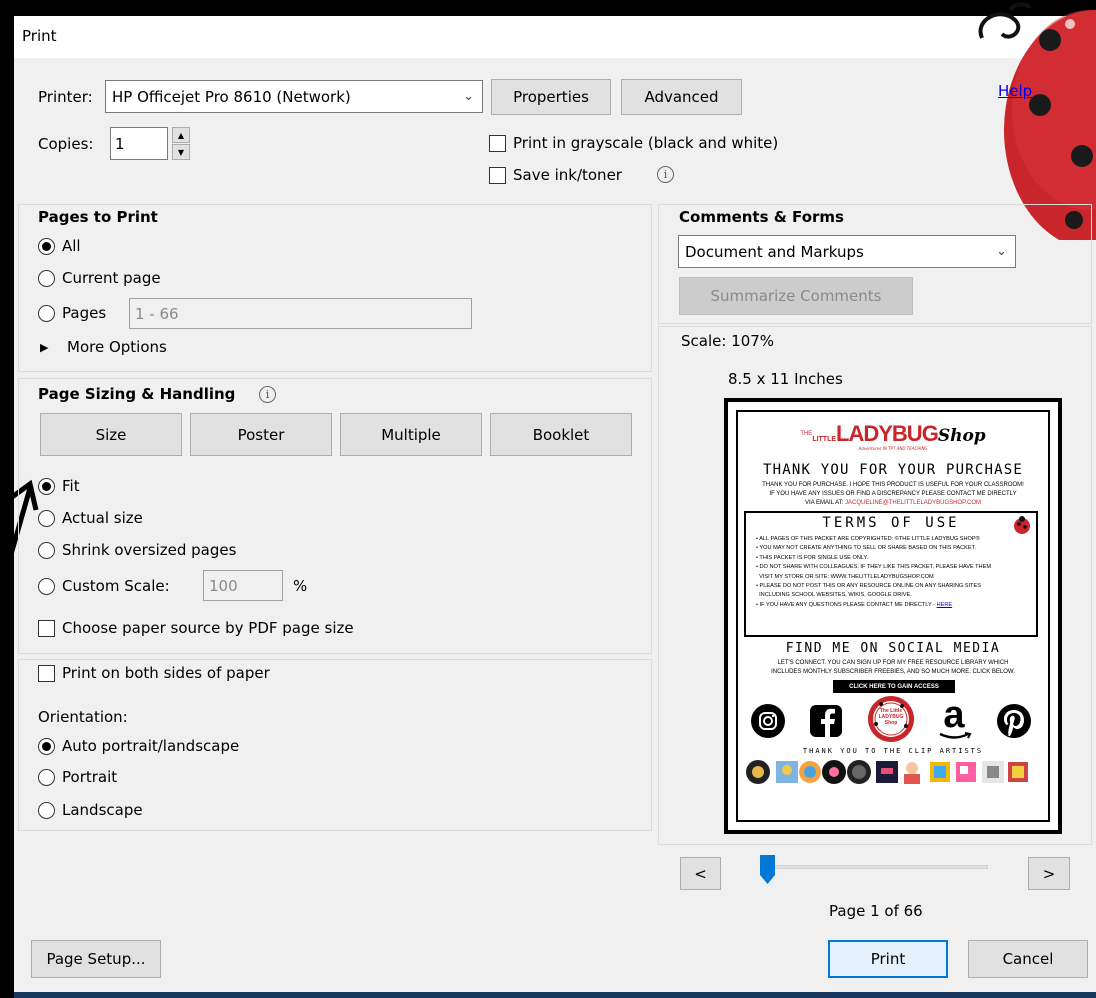  What do you see at coordinates (46, 673) in the screenshot?
I see `duplex-checkbox` at bounding box center [46, 673].